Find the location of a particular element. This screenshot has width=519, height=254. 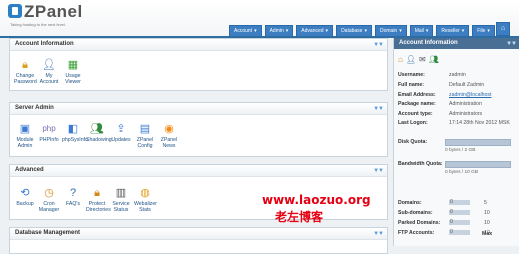

panel-database-management: Database Management ▼▼ is located at coordinates (198, 240).